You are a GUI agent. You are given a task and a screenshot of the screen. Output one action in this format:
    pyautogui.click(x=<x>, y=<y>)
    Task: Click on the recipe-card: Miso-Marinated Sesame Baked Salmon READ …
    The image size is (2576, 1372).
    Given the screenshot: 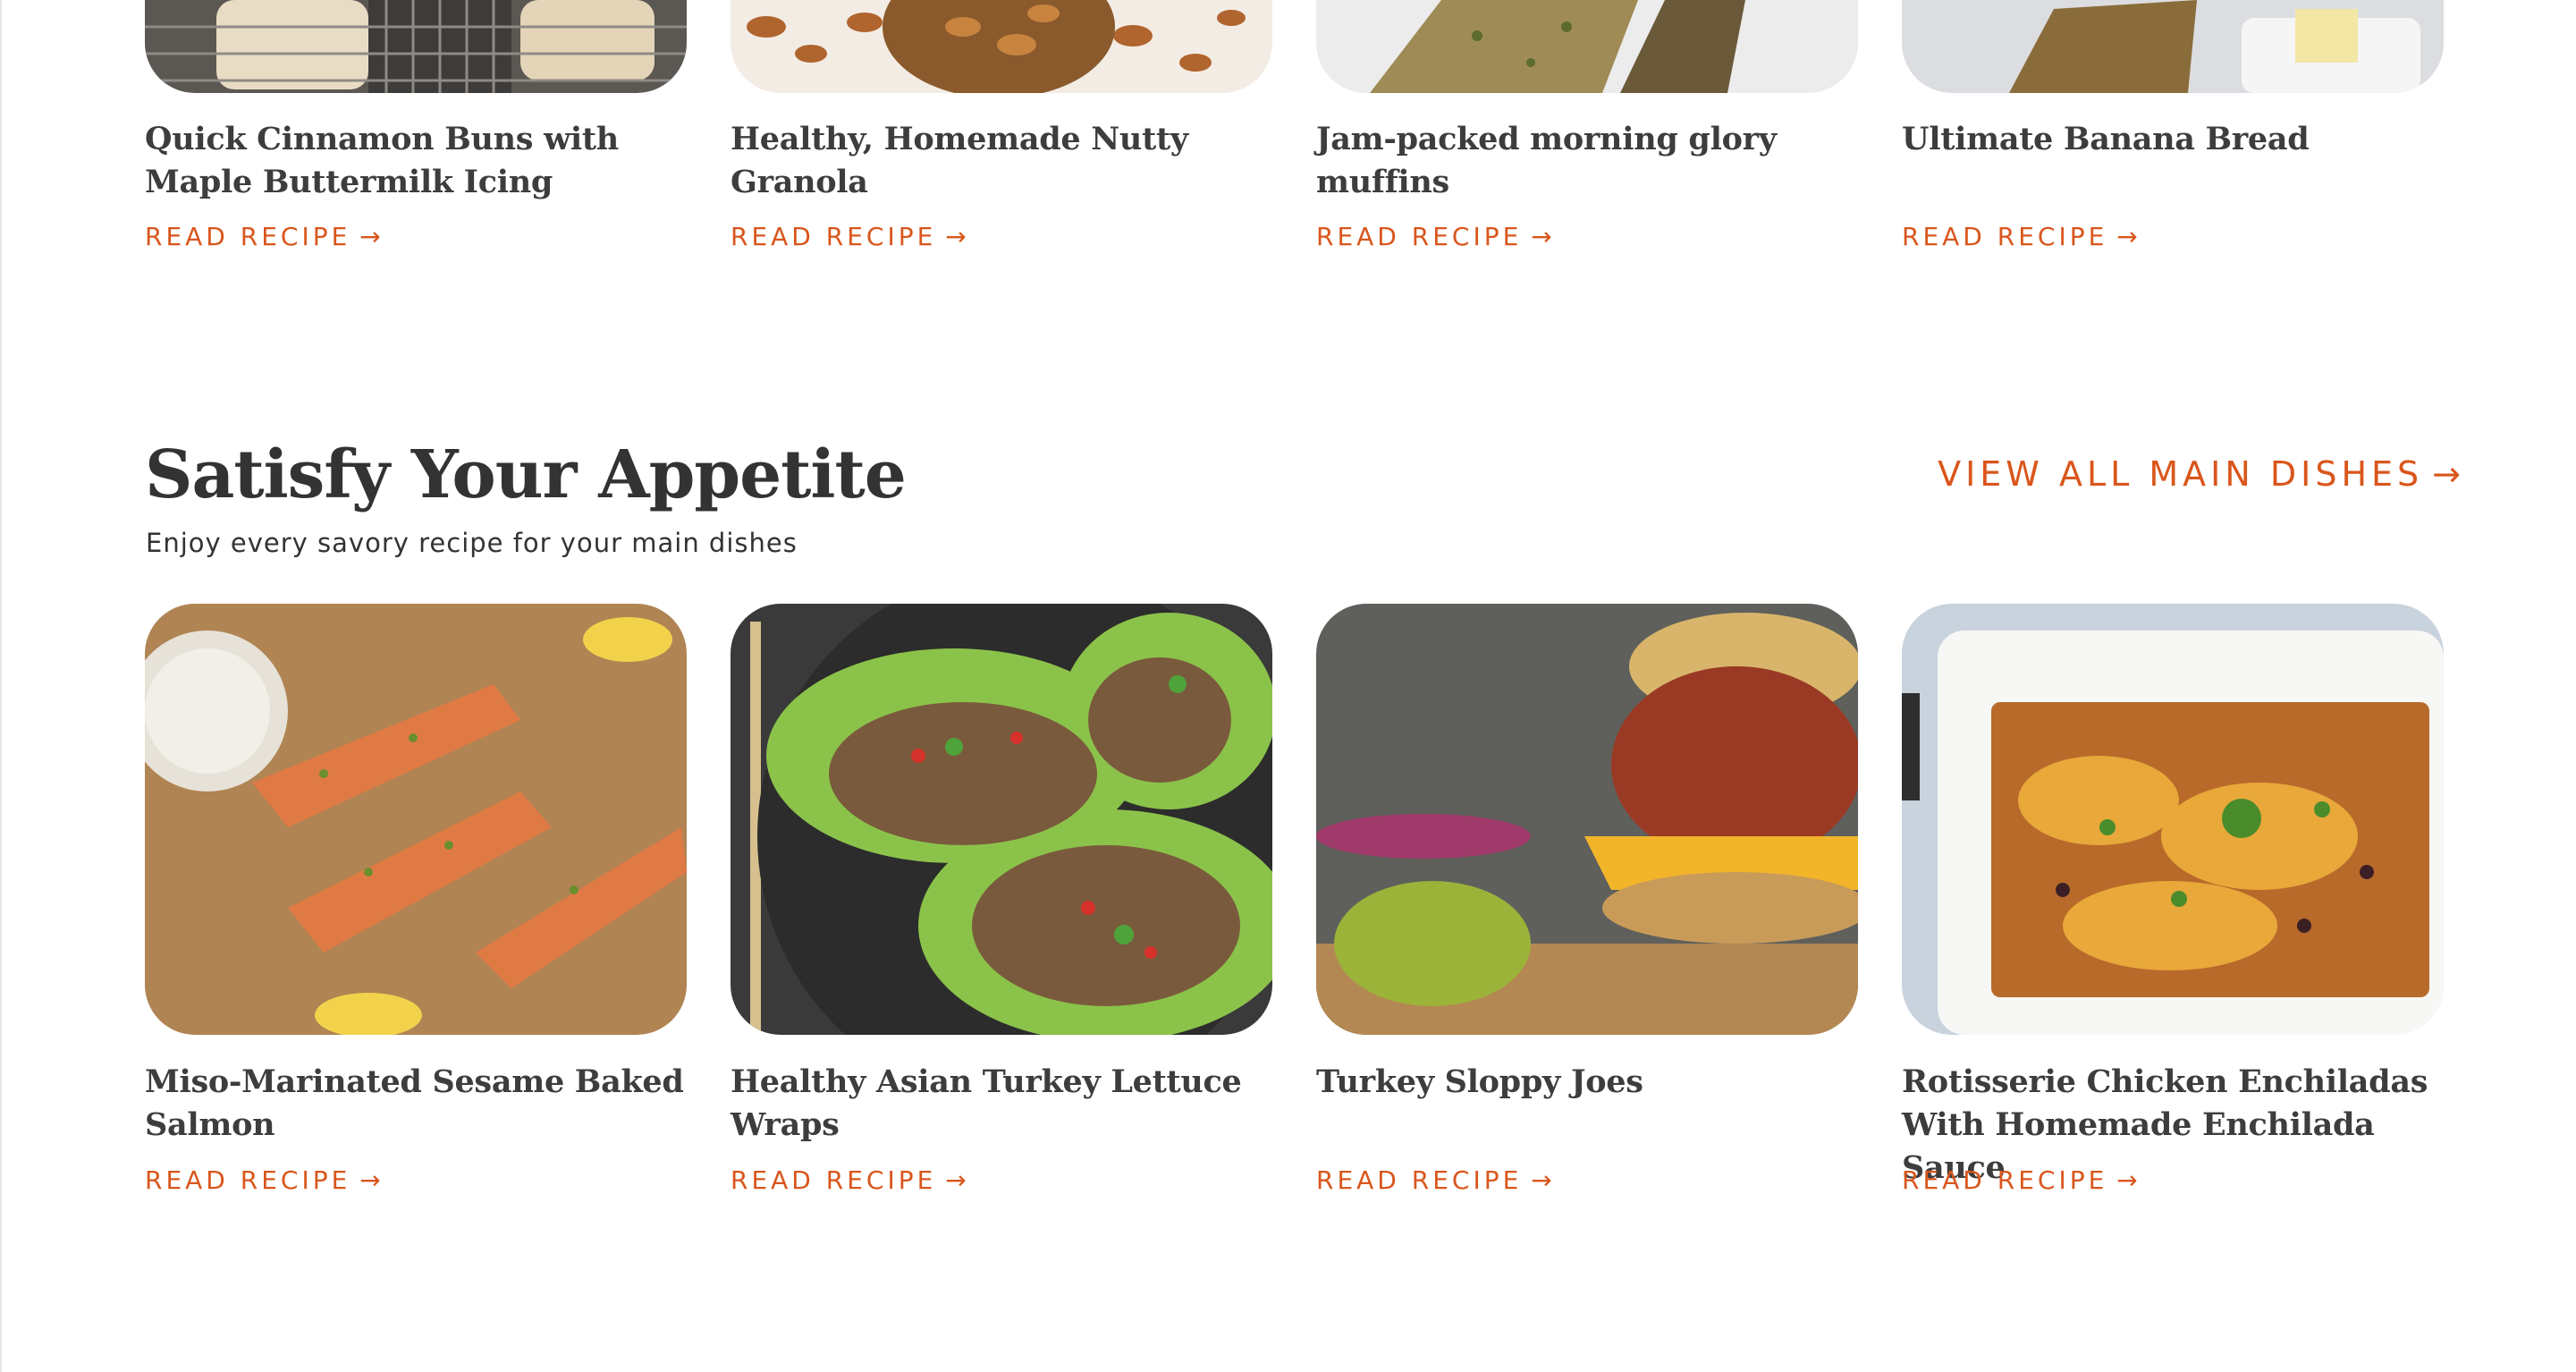 What is the action you would take?
    pyautogui.click(x=416, y=899)
    